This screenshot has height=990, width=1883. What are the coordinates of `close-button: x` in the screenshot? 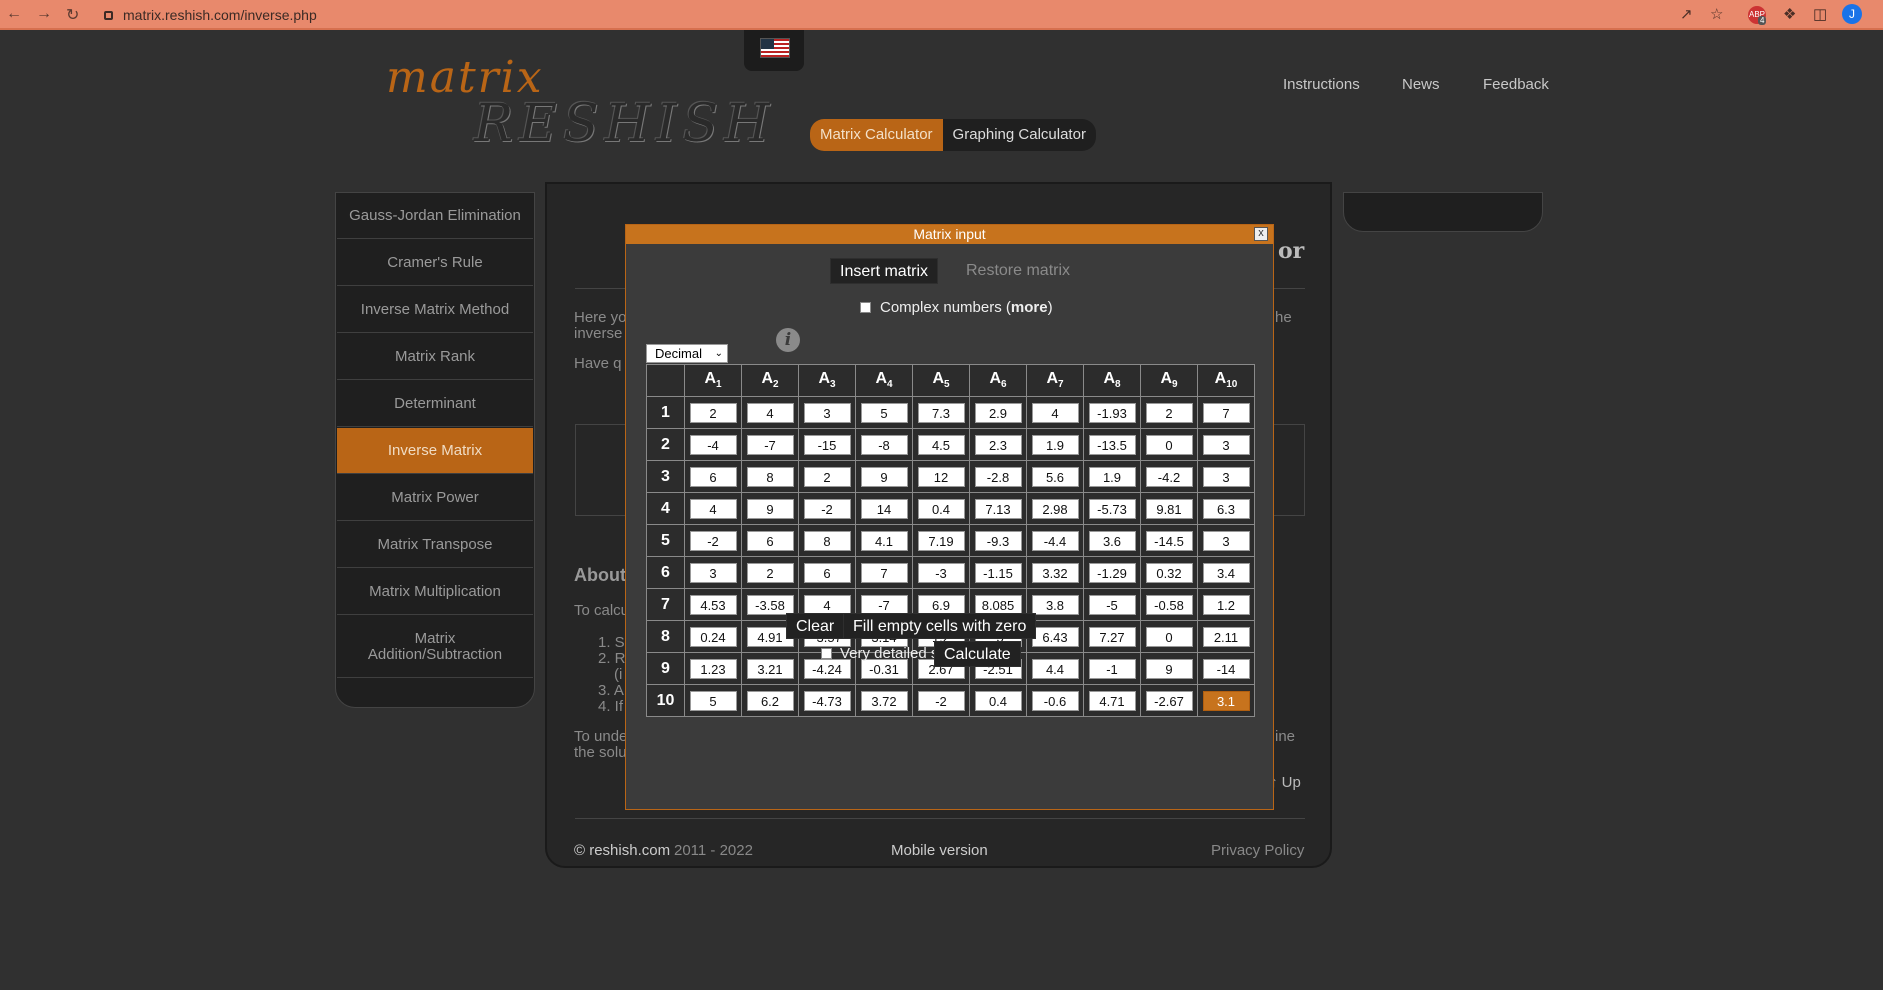 It's located at (1261, 234).